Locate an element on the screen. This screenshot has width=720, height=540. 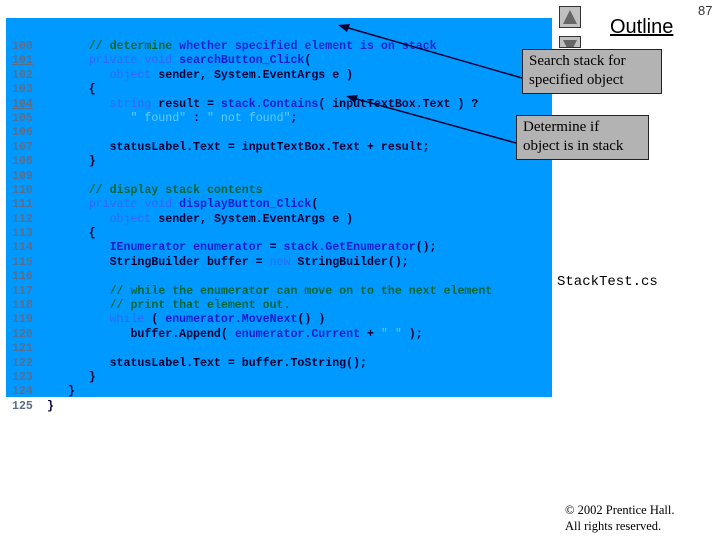
line-number: 124 is located at coordinates (22, 392).